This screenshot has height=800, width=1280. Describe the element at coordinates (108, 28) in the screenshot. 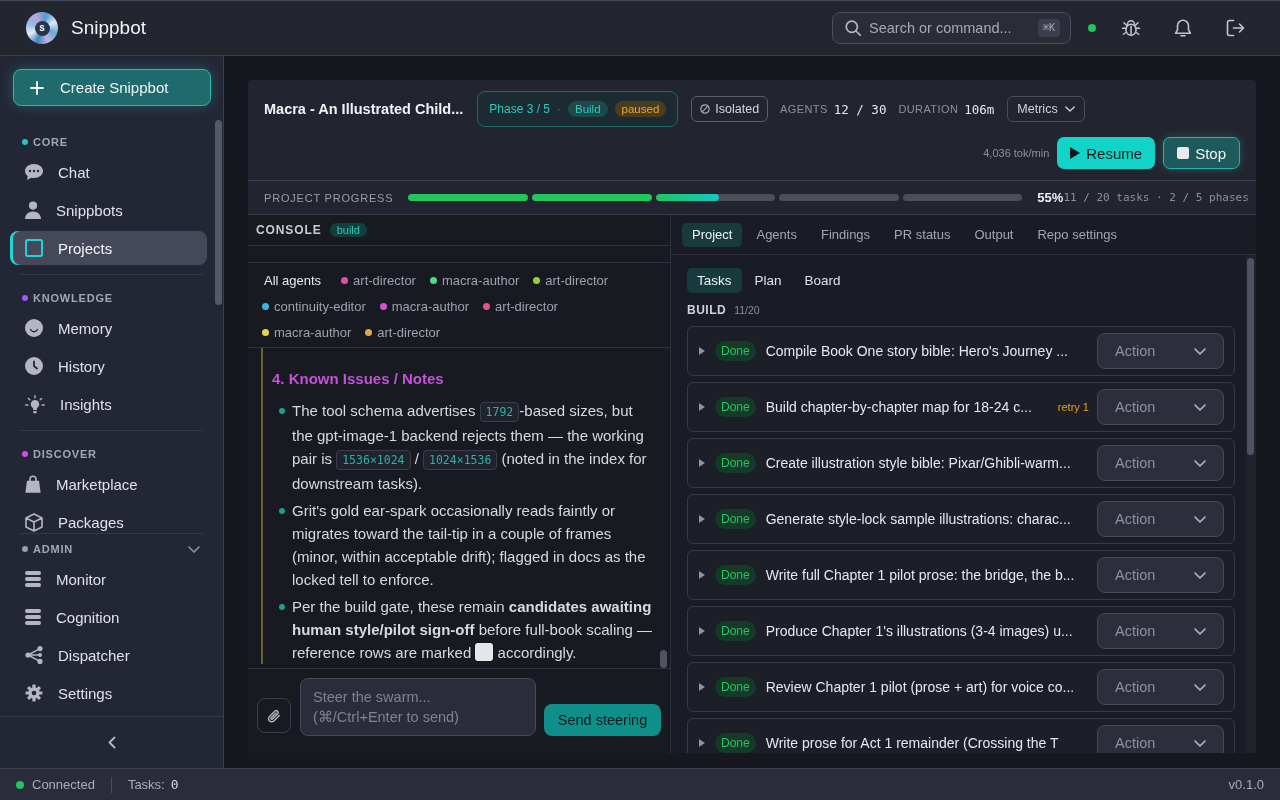

I see `app-name: Snippbot` at that location.